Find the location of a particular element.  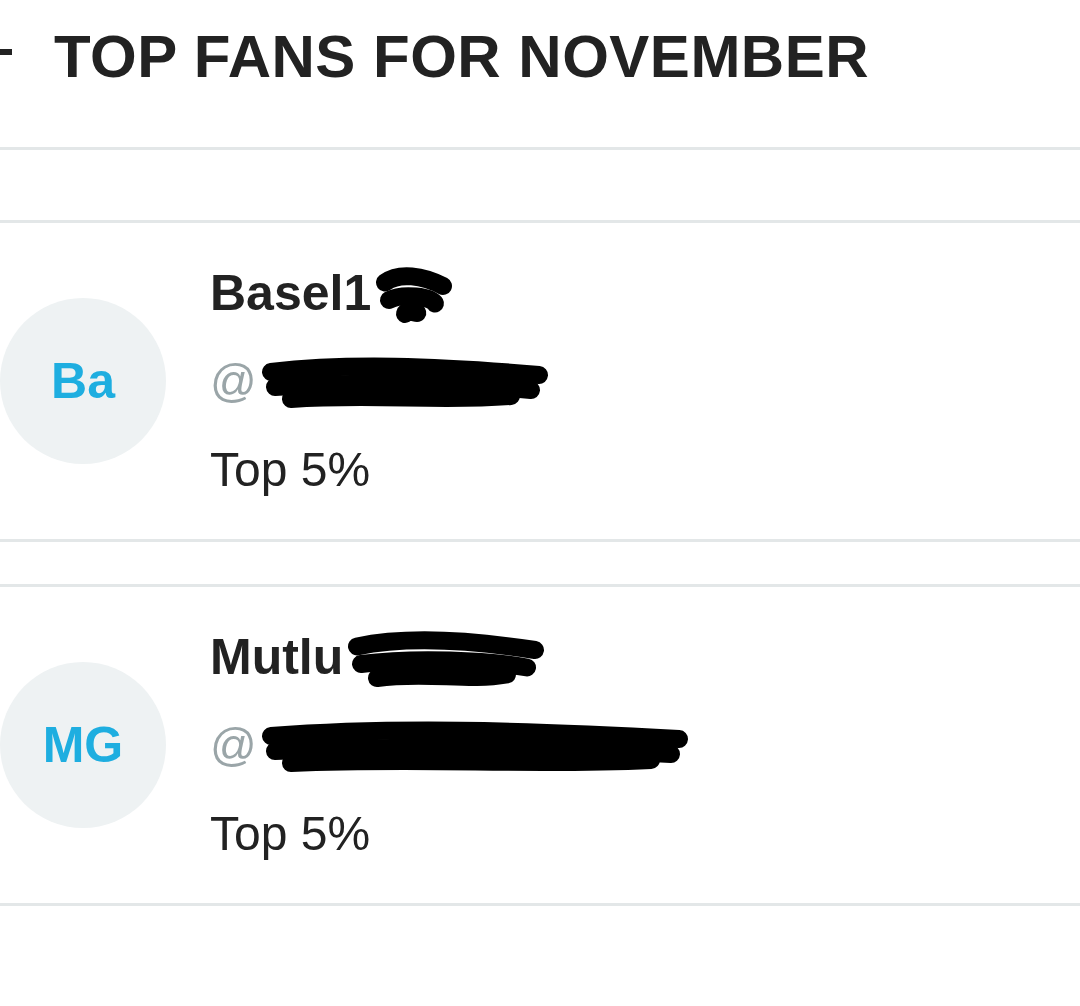

fan-name: Mutlu is located at coordinates (277, 657).